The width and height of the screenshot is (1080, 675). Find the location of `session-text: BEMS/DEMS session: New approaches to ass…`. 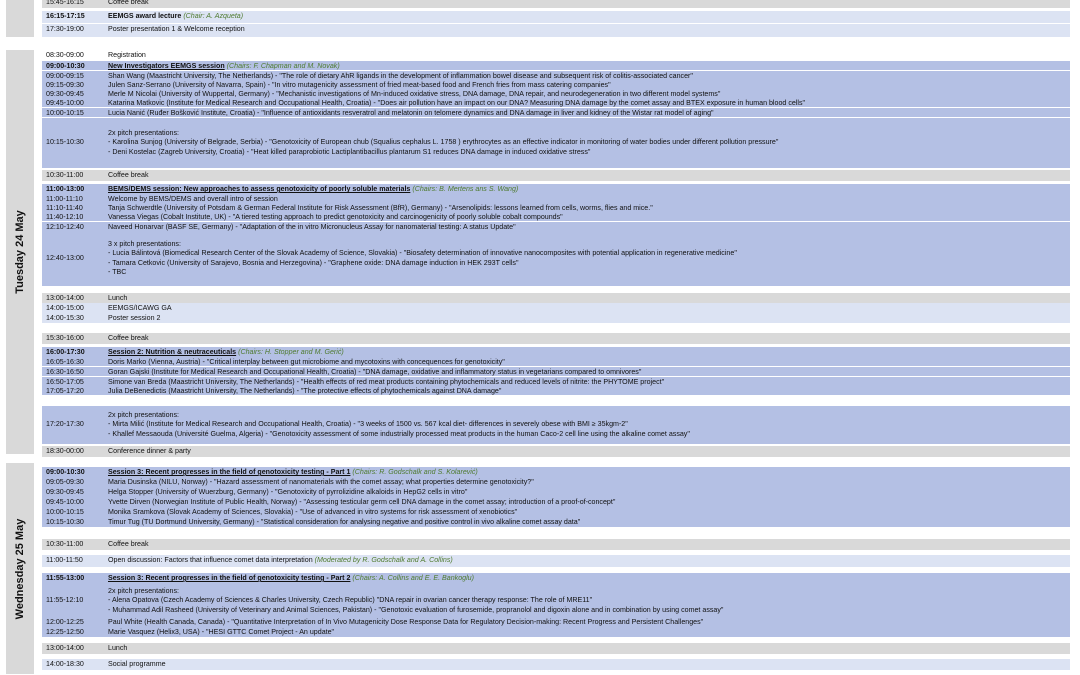

session-text: BEMS/DEMS session: New approaches to ass… is located at coordinates (259, 189).